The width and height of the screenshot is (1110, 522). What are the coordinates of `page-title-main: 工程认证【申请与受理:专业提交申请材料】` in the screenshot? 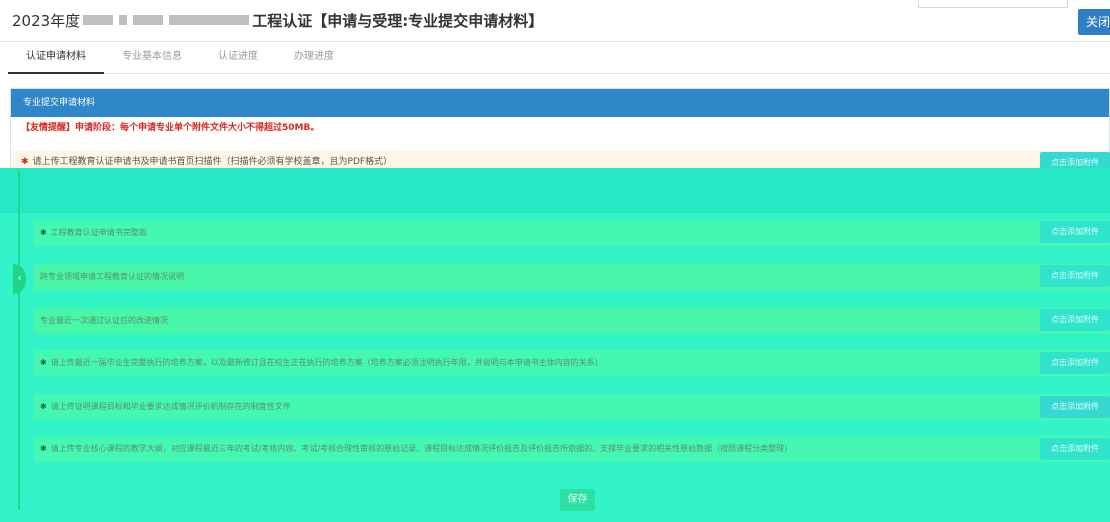 It's located at (398, 20).